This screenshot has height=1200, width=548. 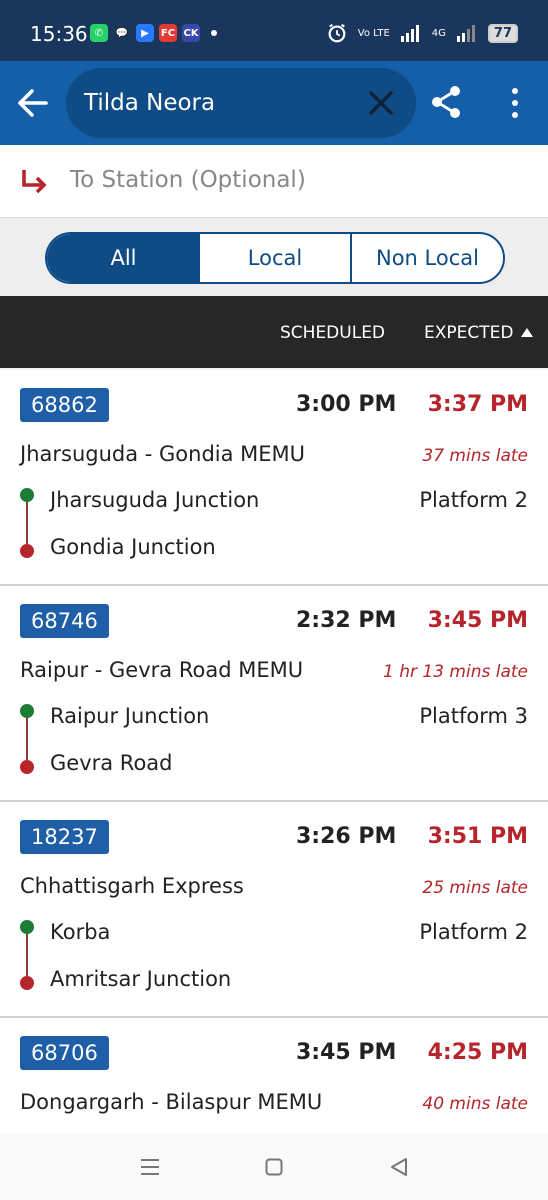 What do you see at coordinates (149, 103) in the screenshot?
I see `from-station-input: Tilda Neora` at bounding box center [149, 103].